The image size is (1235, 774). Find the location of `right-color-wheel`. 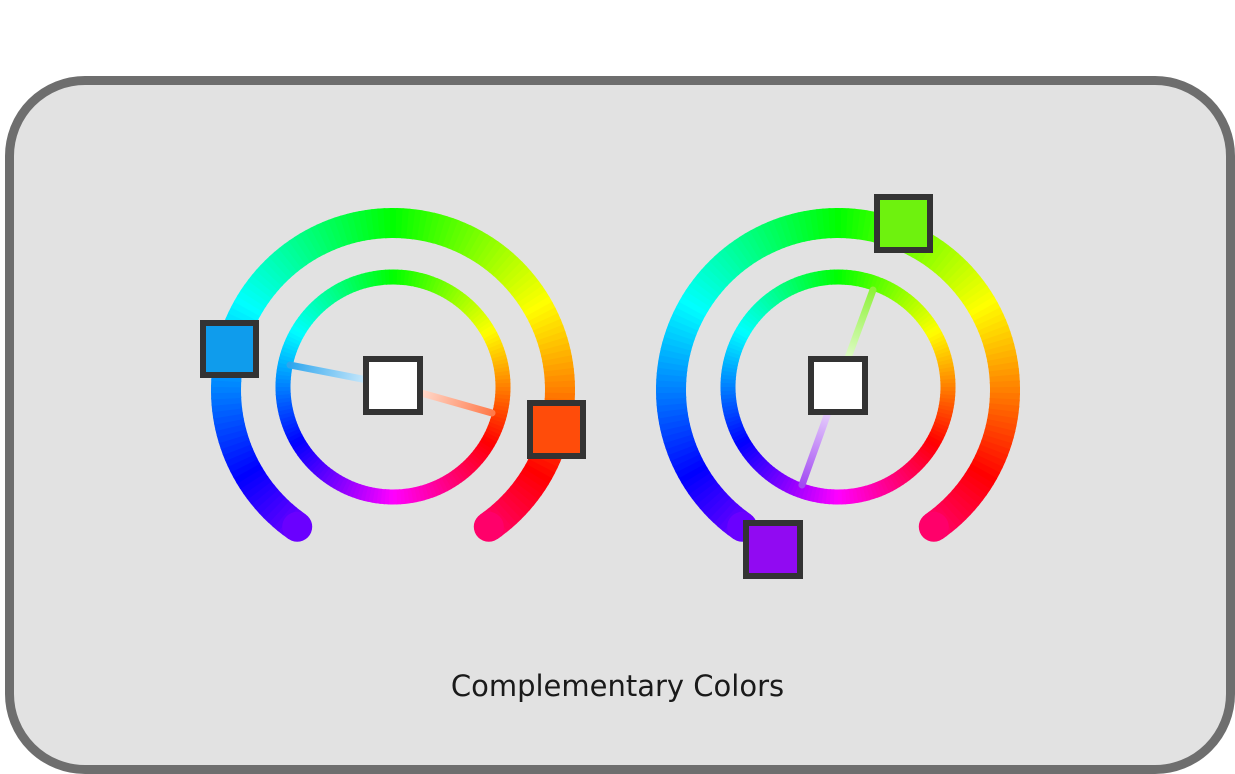

right-color-wheel is located at coordinates (838, 386).